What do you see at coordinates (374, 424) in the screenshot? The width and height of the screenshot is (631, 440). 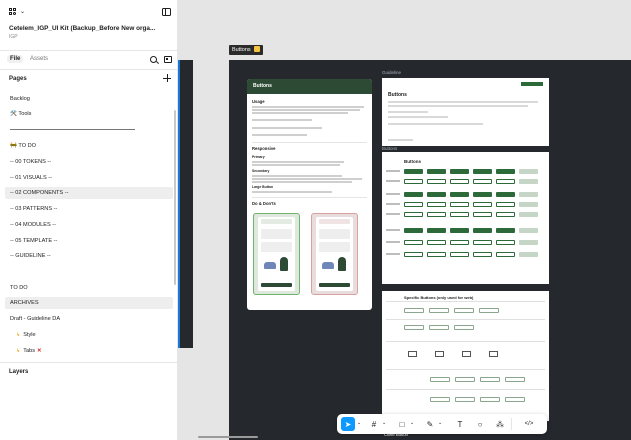 I see `frame-tool-icon: #` at bounding box center [374, 424].